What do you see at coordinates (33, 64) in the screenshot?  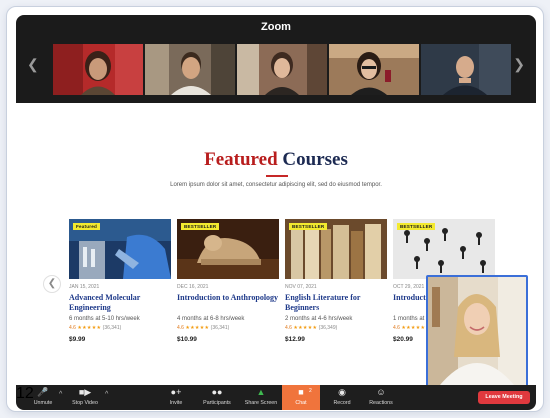 I see `chevron-left-icon: ❮` at bounding box center [33, 64].